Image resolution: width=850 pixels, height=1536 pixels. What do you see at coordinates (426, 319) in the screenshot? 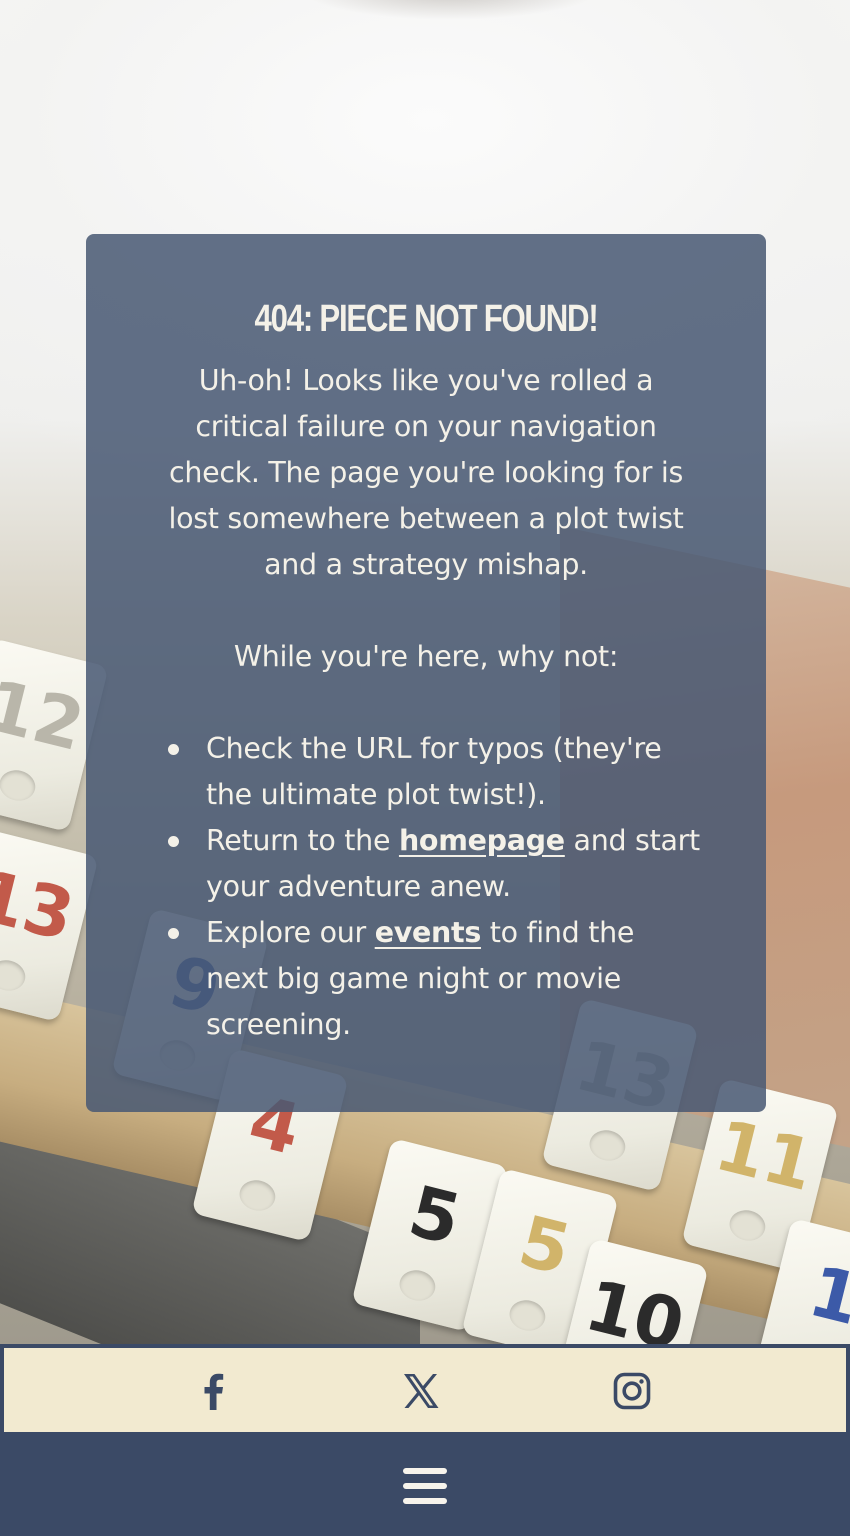
I see `error-title: 404: PIECE NOT FOUND!` at bounding box center [426, 319].